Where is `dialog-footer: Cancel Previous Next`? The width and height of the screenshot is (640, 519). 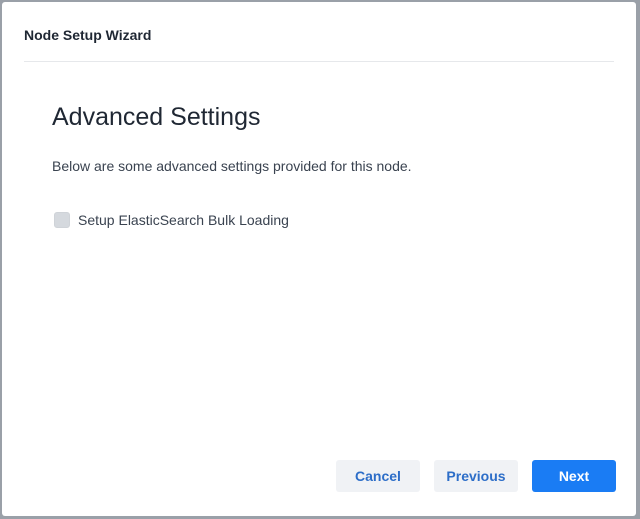 dialog-footer: Cancel Previous Next is located at coordinates (476, 476).